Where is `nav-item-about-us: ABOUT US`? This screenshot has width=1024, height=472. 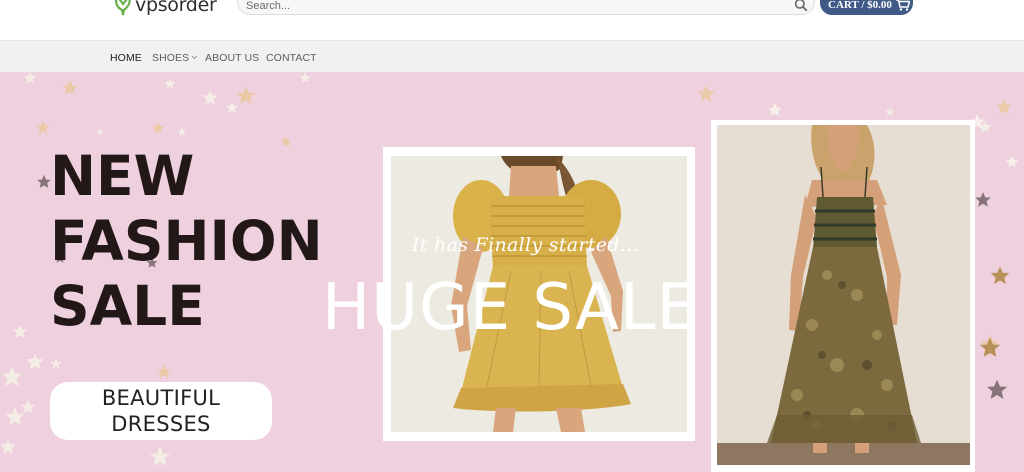 nav-item-about-us: ABOUT US is located at coordinates (232, 58).